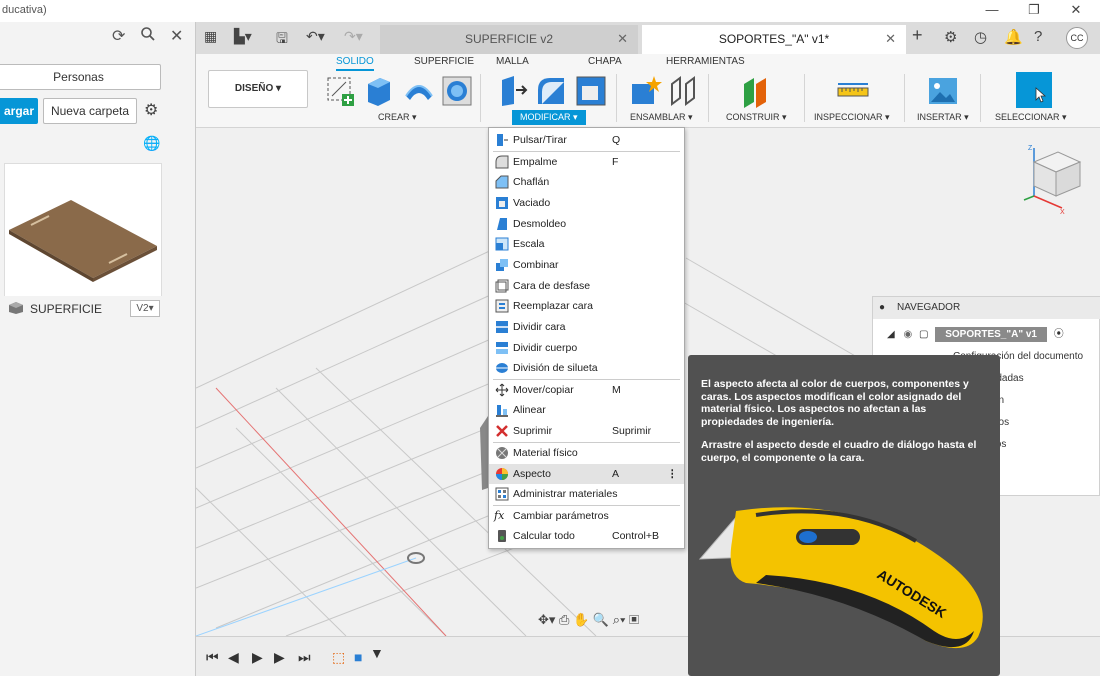 The height and width of the screenshot is (676, 1100). Describe the element at coordinates (586, 286) in the screenshot. I see `menu-item-offset-face: Cara de desfase` at that location.